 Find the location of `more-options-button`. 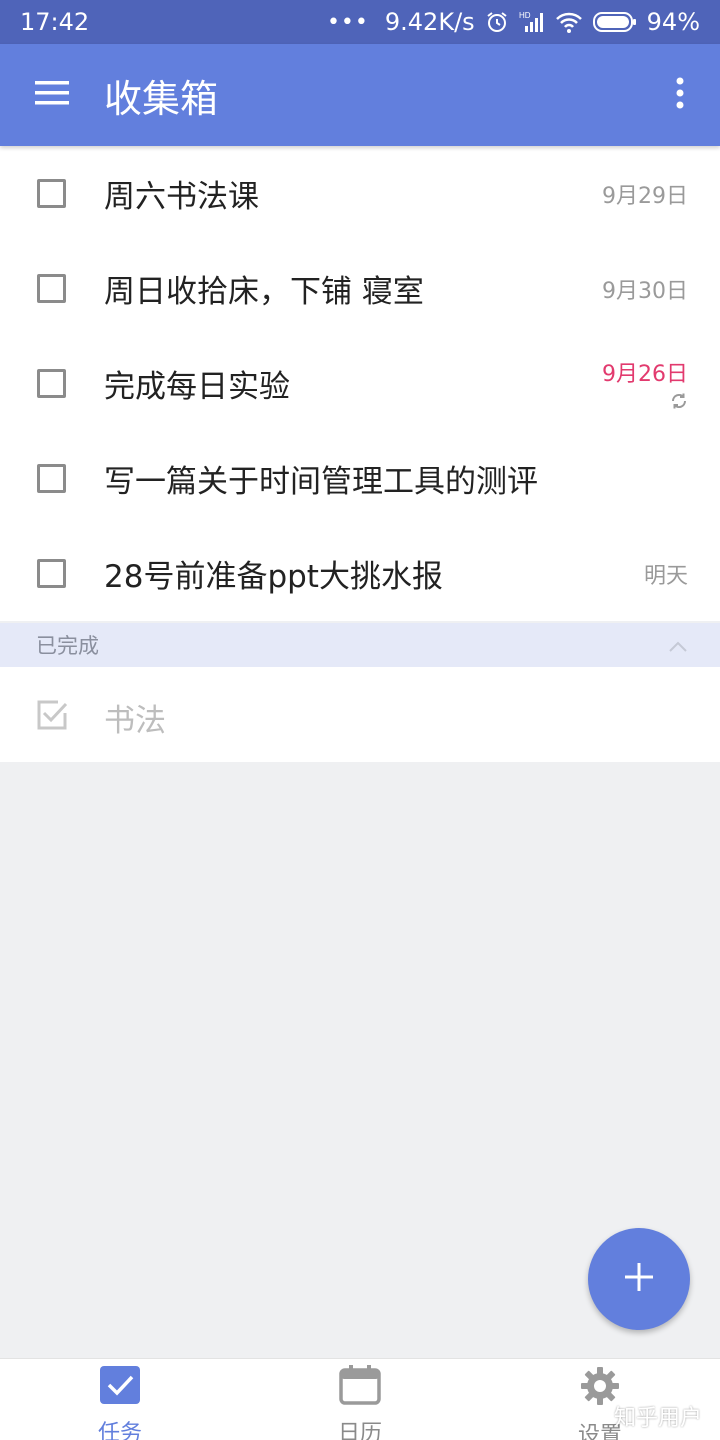

more-options-button is located at coordinates (680, 95).